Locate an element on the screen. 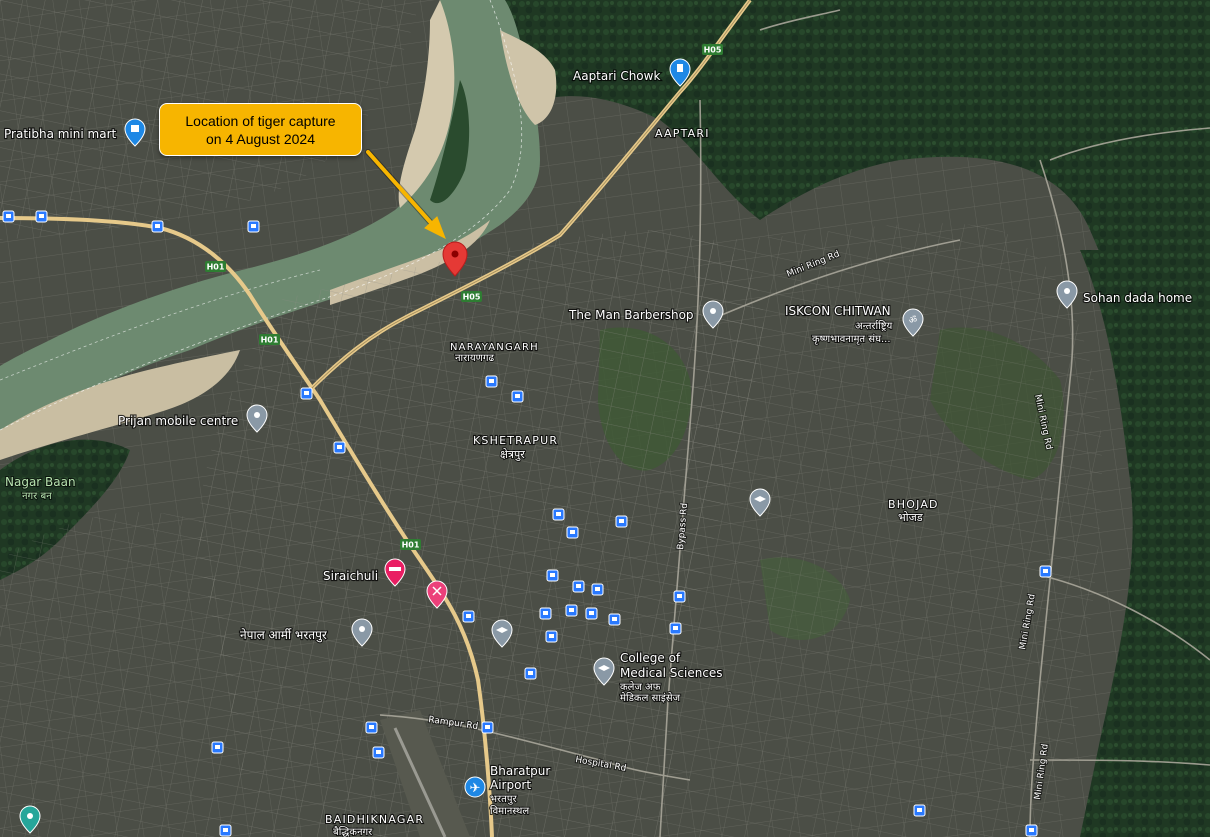  poi-label-aaptari-chowk: Aaptari Chowk is located at coordinates (617, 76).